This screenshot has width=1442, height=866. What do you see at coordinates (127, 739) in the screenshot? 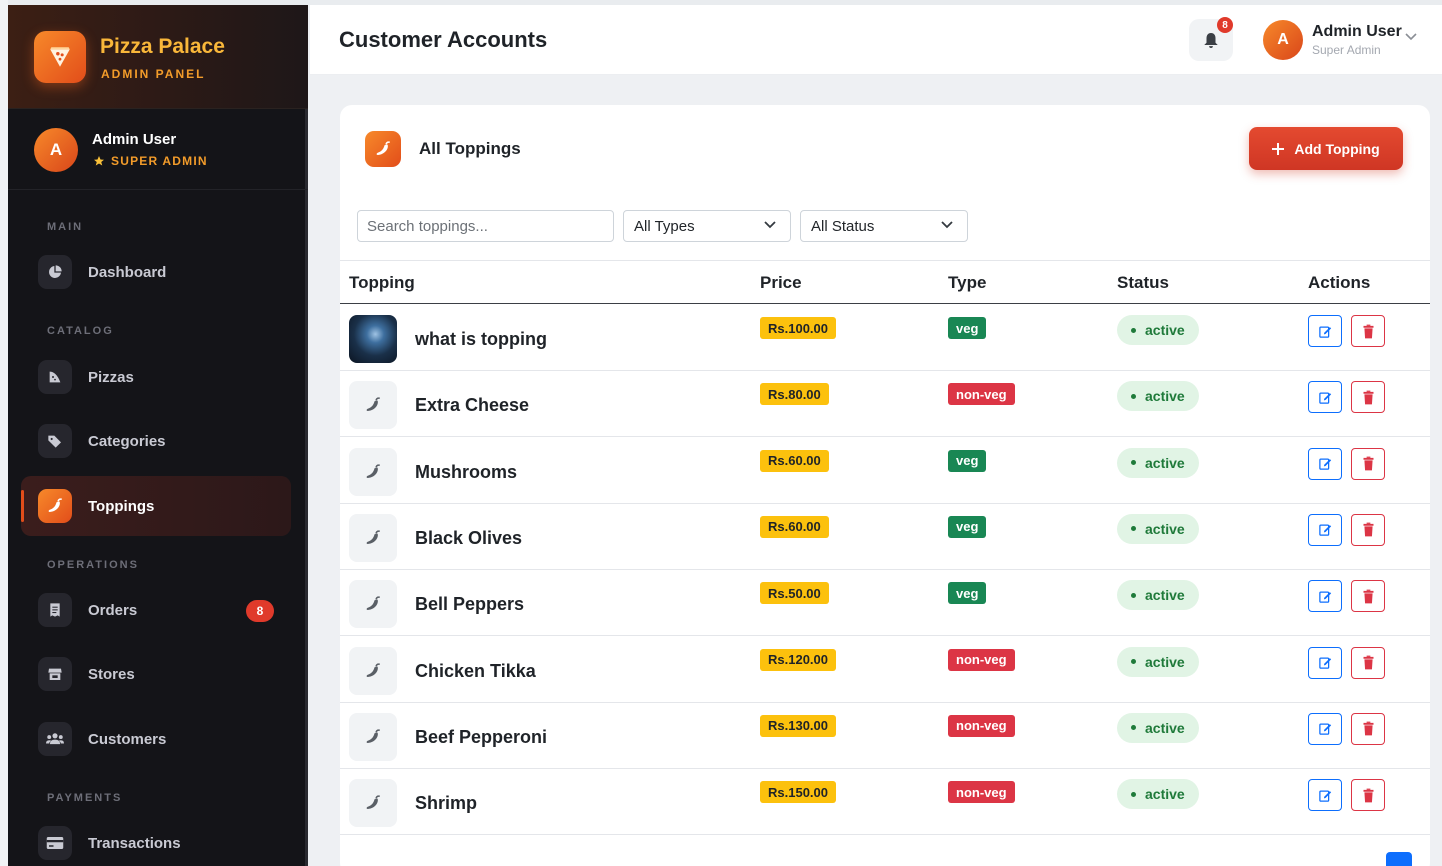
I see `sidebar-item-label: Customers` at bounding box center [127, 739].